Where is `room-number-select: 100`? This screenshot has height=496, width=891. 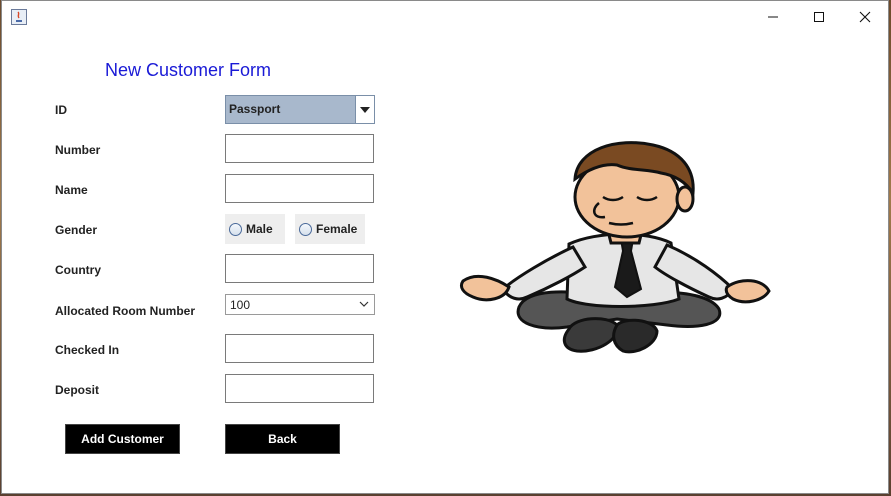 room-number-select: 100 is located at coordinates (300, 304).